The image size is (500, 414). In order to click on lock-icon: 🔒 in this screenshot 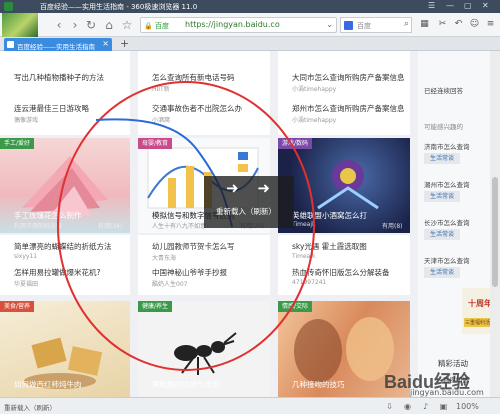, I will do `click(148, 26)`.